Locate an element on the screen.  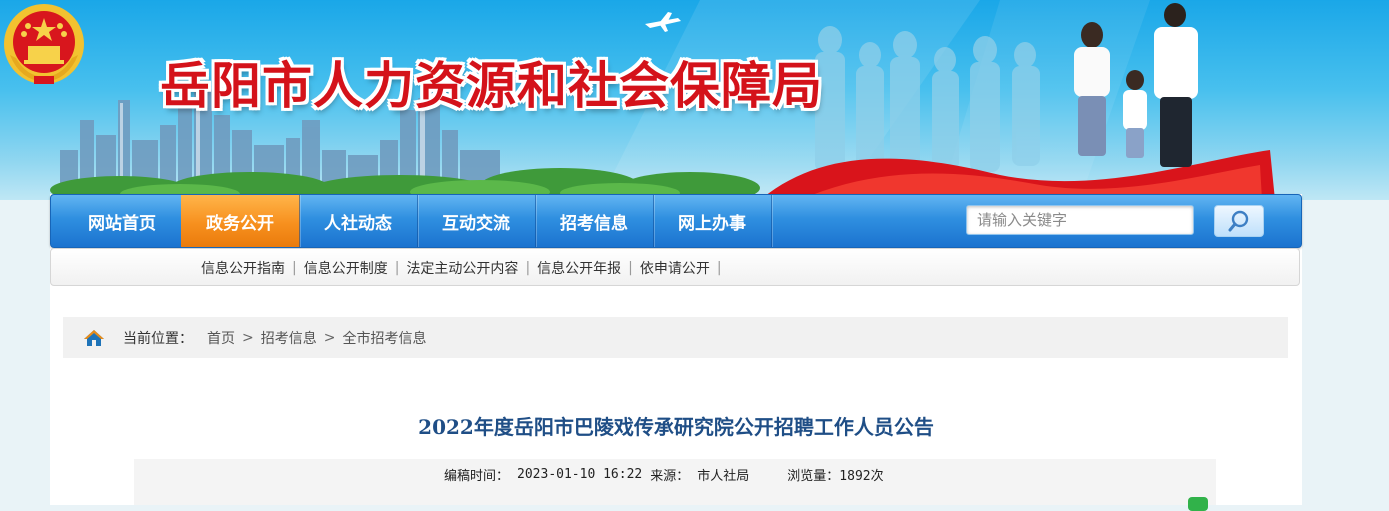
subnav-item-system: 信息公开制度 is located at coordinates (346, 268).